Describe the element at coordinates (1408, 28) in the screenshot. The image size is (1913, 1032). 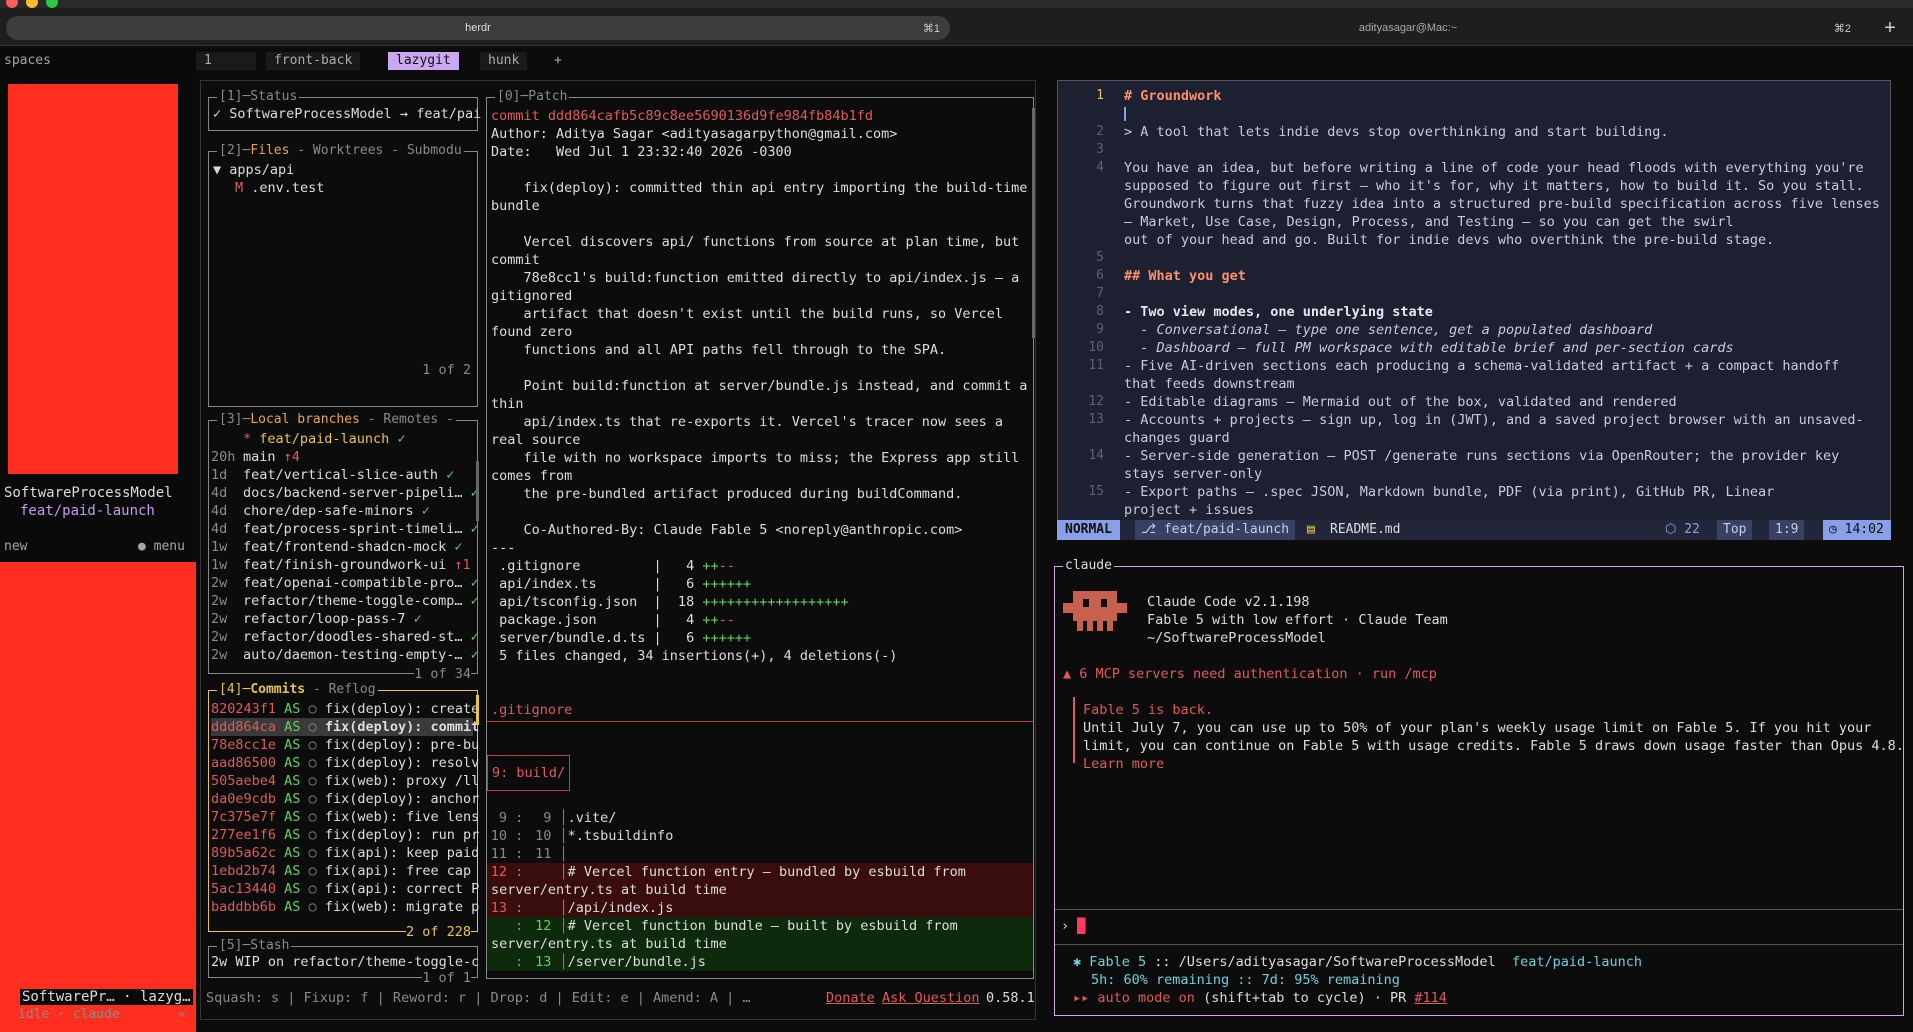
I see `window-tab-terminal: adityasagar@Mac:~ ⌘2` at that location.